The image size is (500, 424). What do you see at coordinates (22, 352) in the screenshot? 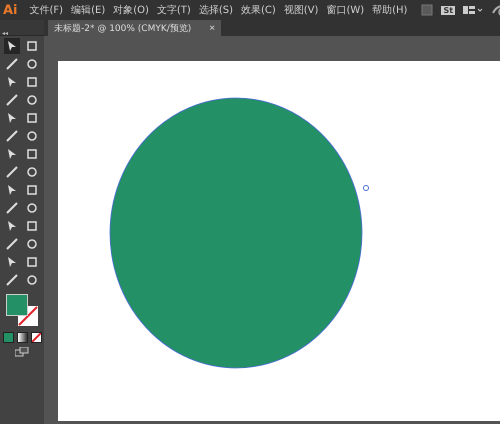
I see `screen-mode-icon` at bounding box center [22, 352].